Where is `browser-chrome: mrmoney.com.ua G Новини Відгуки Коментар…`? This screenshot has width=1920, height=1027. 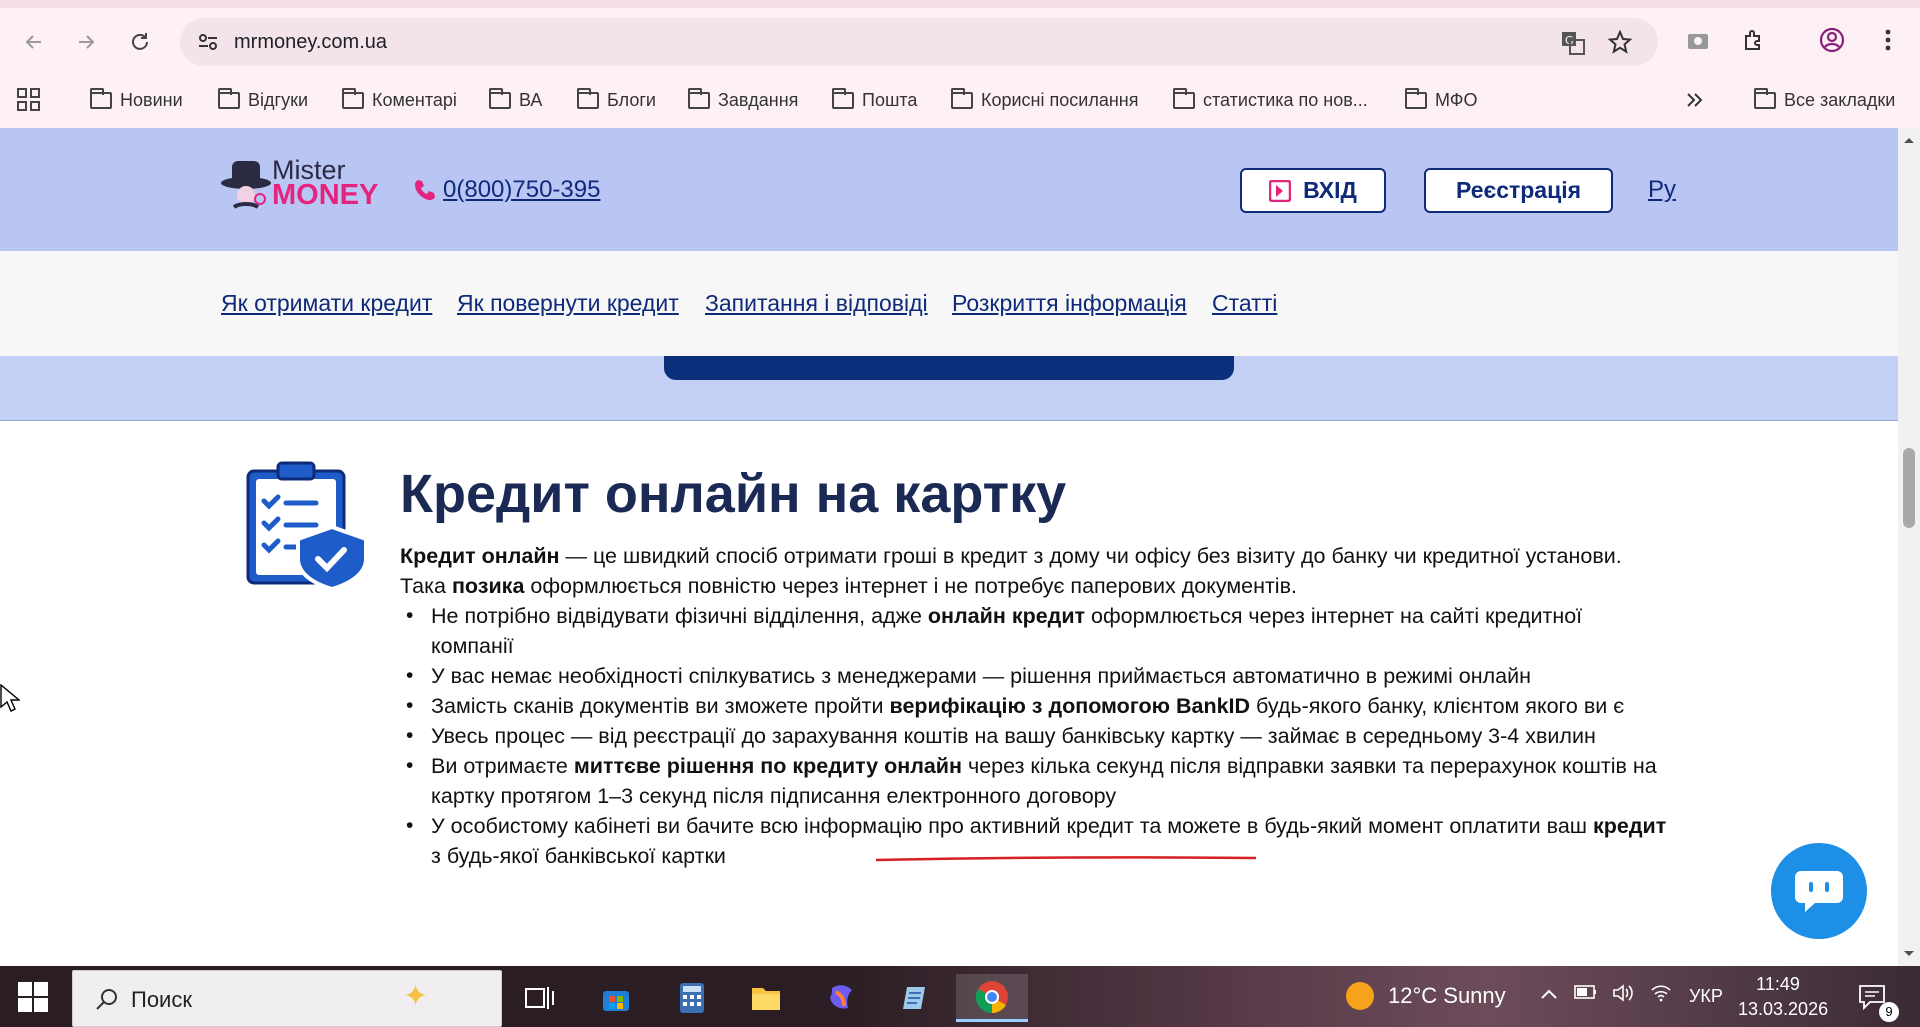
browser-chrome: mrmoney.com.ua G Новини Відгуки Коментар… is located at coordinates (960, 64).